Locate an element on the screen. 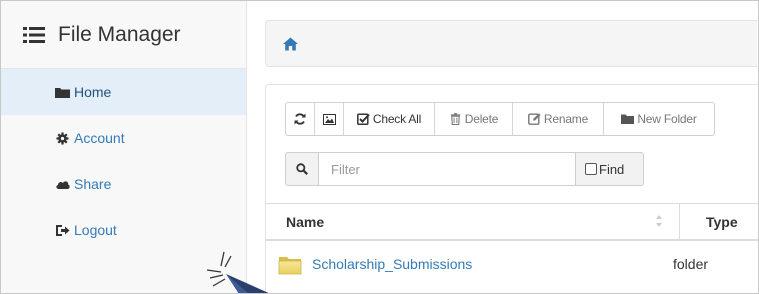  list-icon is located at coordinates (34, 34).